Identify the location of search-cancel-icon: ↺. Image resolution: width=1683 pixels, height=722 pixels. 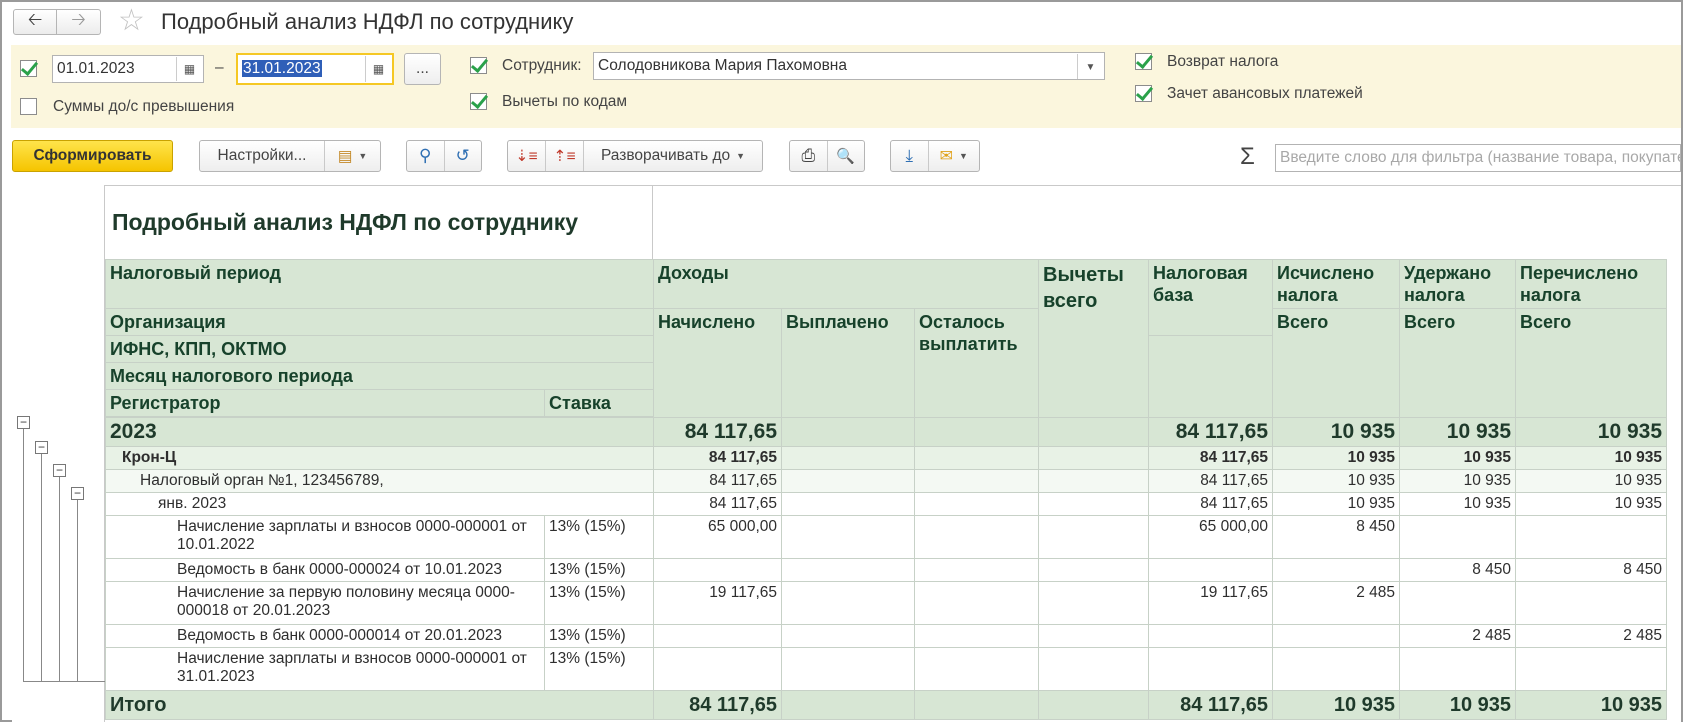
(462, 155).